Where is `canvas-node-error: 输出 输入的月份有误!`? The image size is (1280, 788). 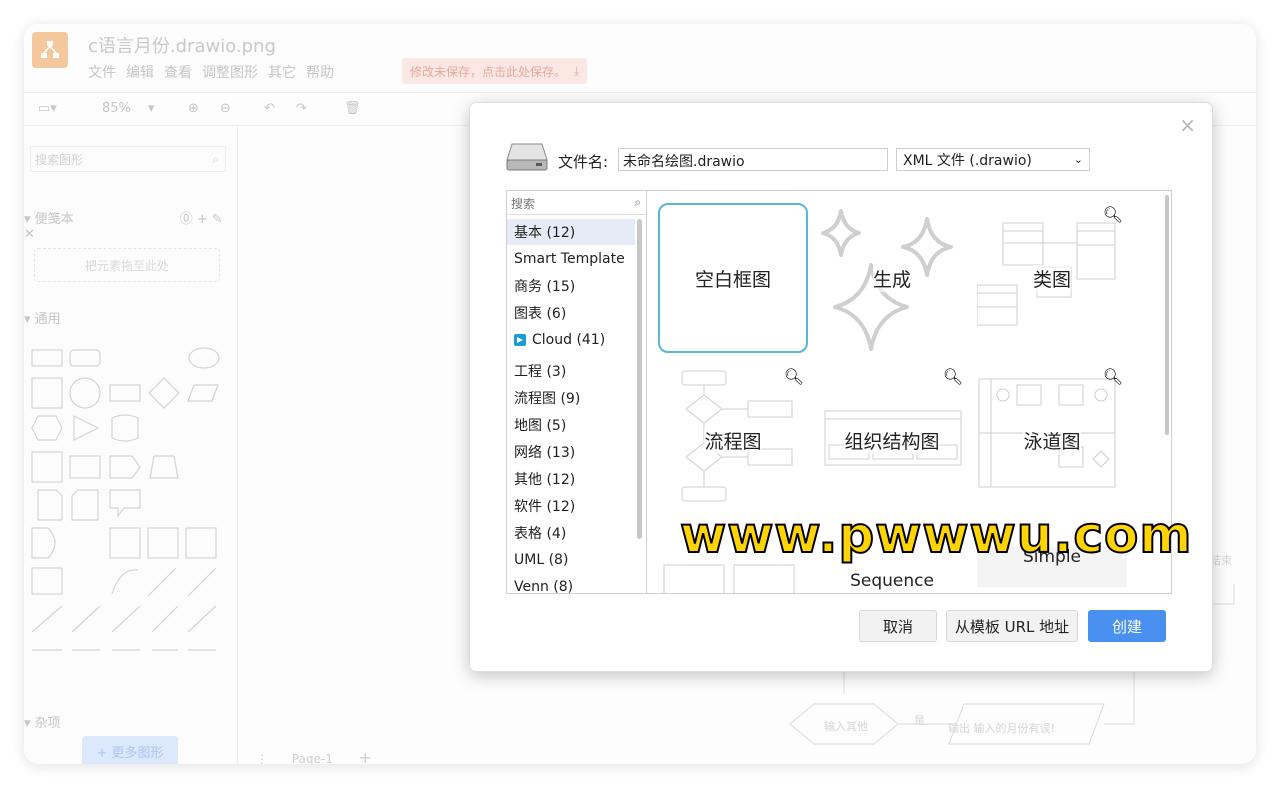
canvas-node-error: 输出 输入的月份有误! is located at coordinates (1001, 728).